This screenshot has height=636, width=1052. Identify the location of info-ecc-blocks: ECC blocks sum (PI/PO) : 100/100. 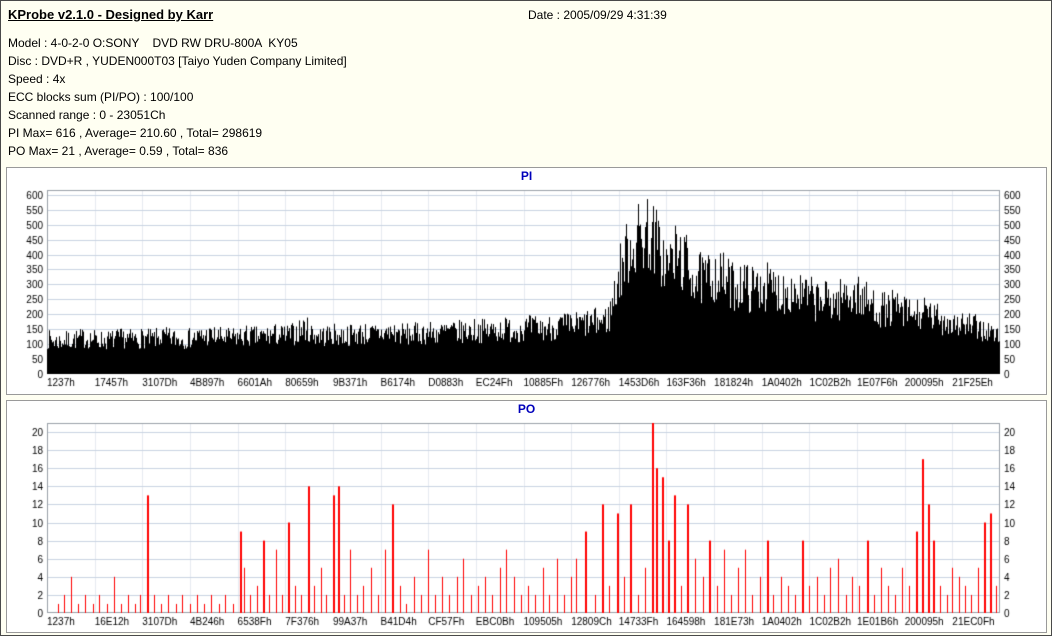
(101, 97).